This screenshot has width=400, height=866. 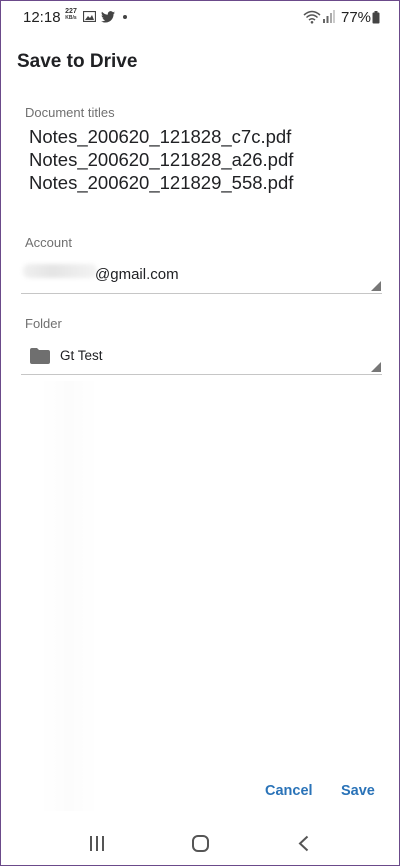 What do you see at coordinates (358, 791) in the screenshot?
I see `save-button: Save` at bounding box center [358, 791].